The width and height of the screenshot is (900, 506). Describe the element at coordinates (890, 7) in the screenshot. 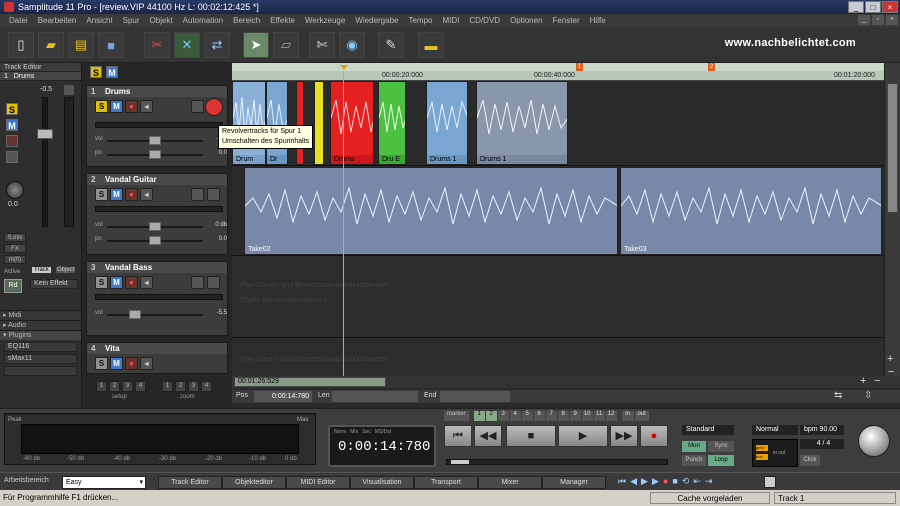

I see `close-button: ×` at that location.